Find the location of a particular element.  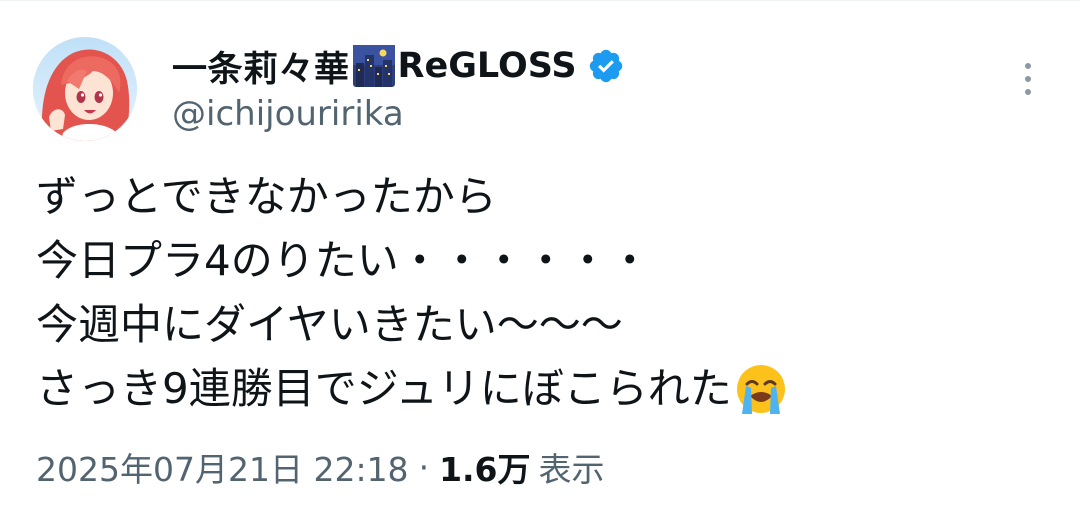

tweet-line: さっき9連勝目でジュリにぼこられた is located at coordinates (541, 389).